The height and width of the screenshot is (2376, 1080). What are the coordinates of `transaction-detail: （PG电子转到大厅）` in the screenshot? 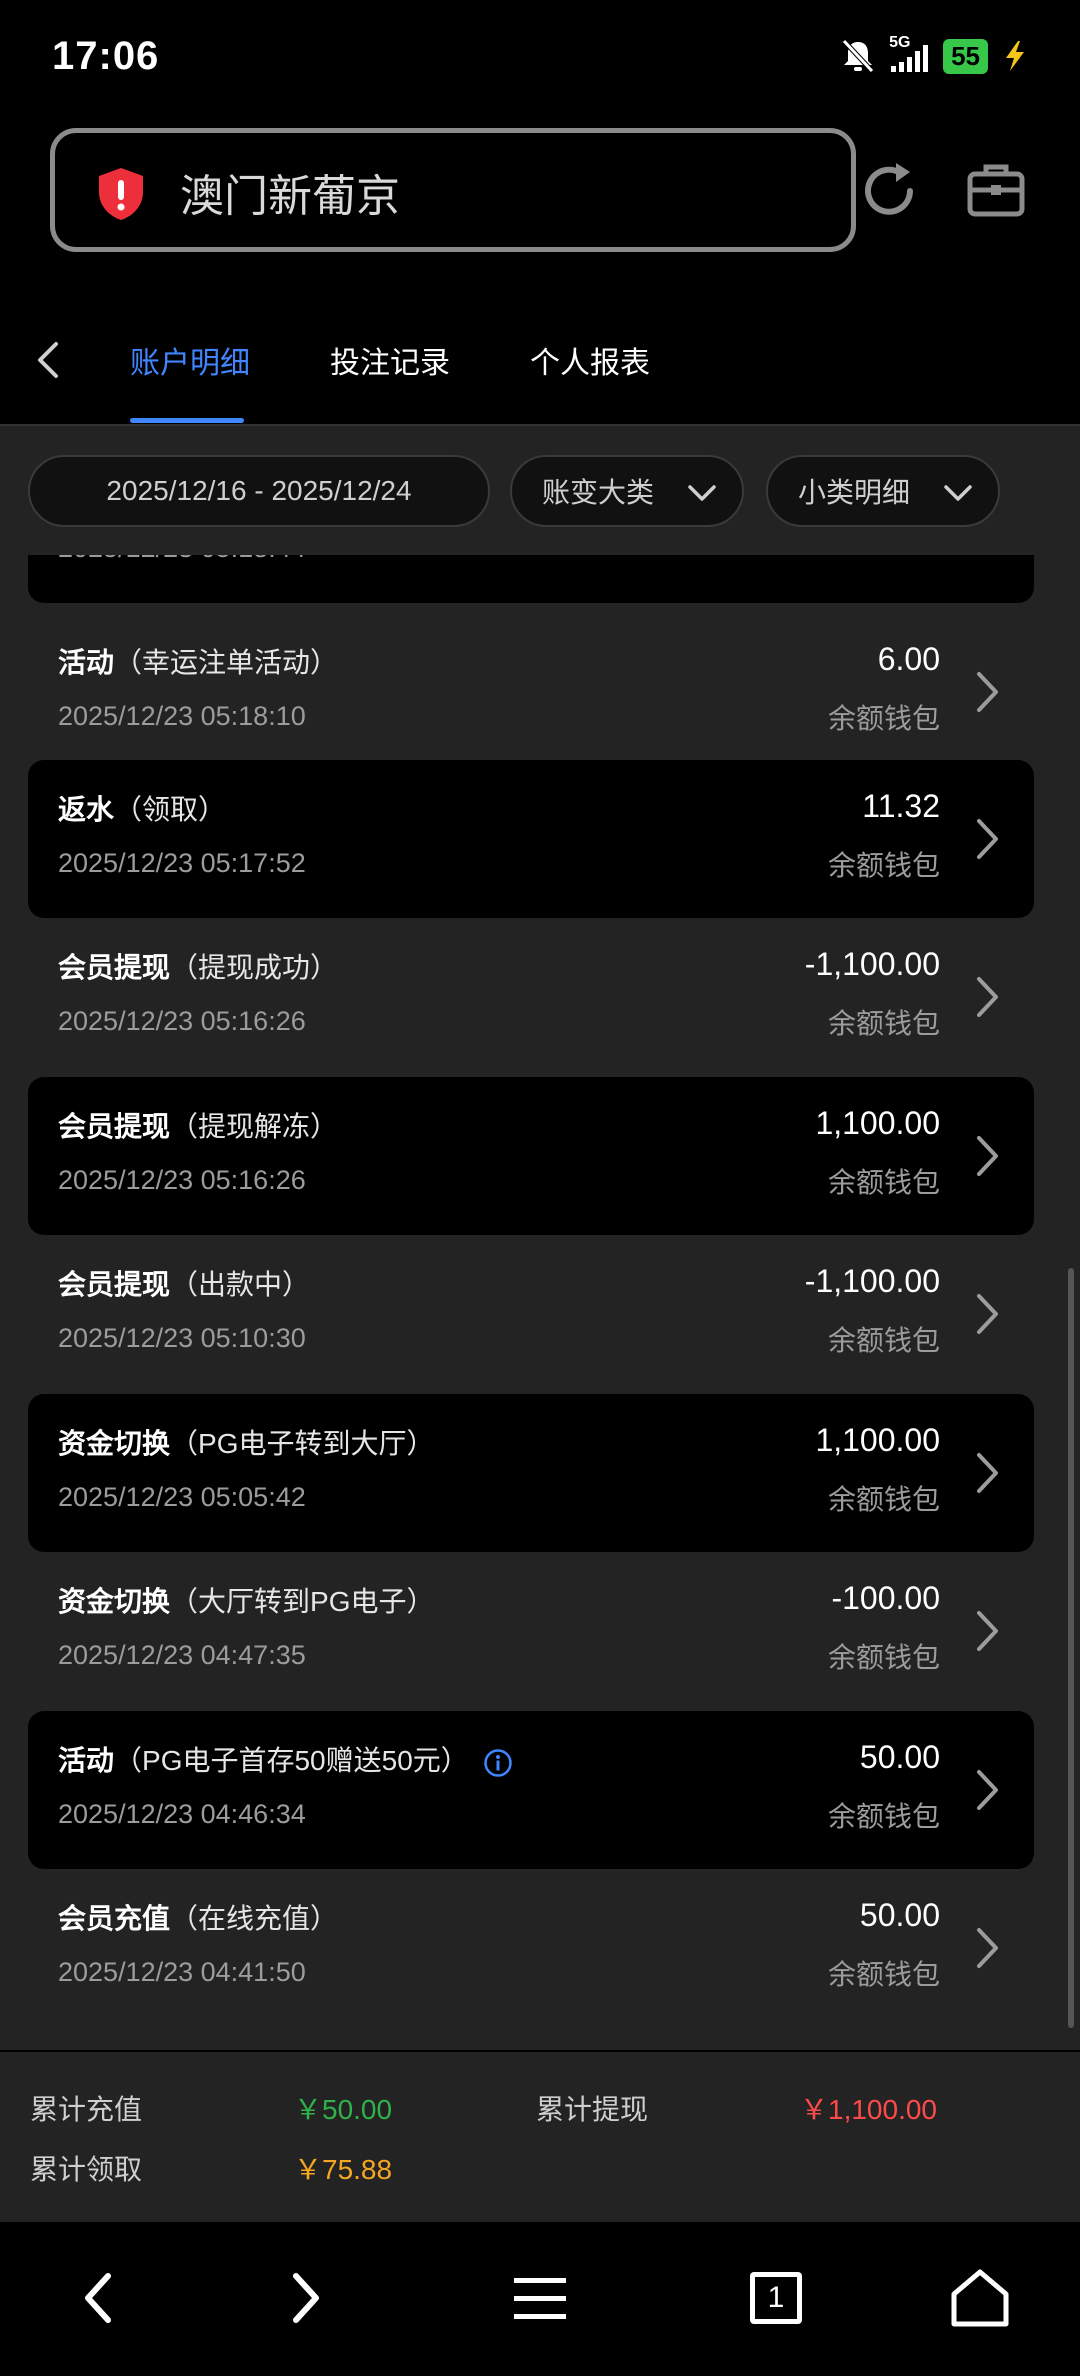 It's located at (302, 1443).